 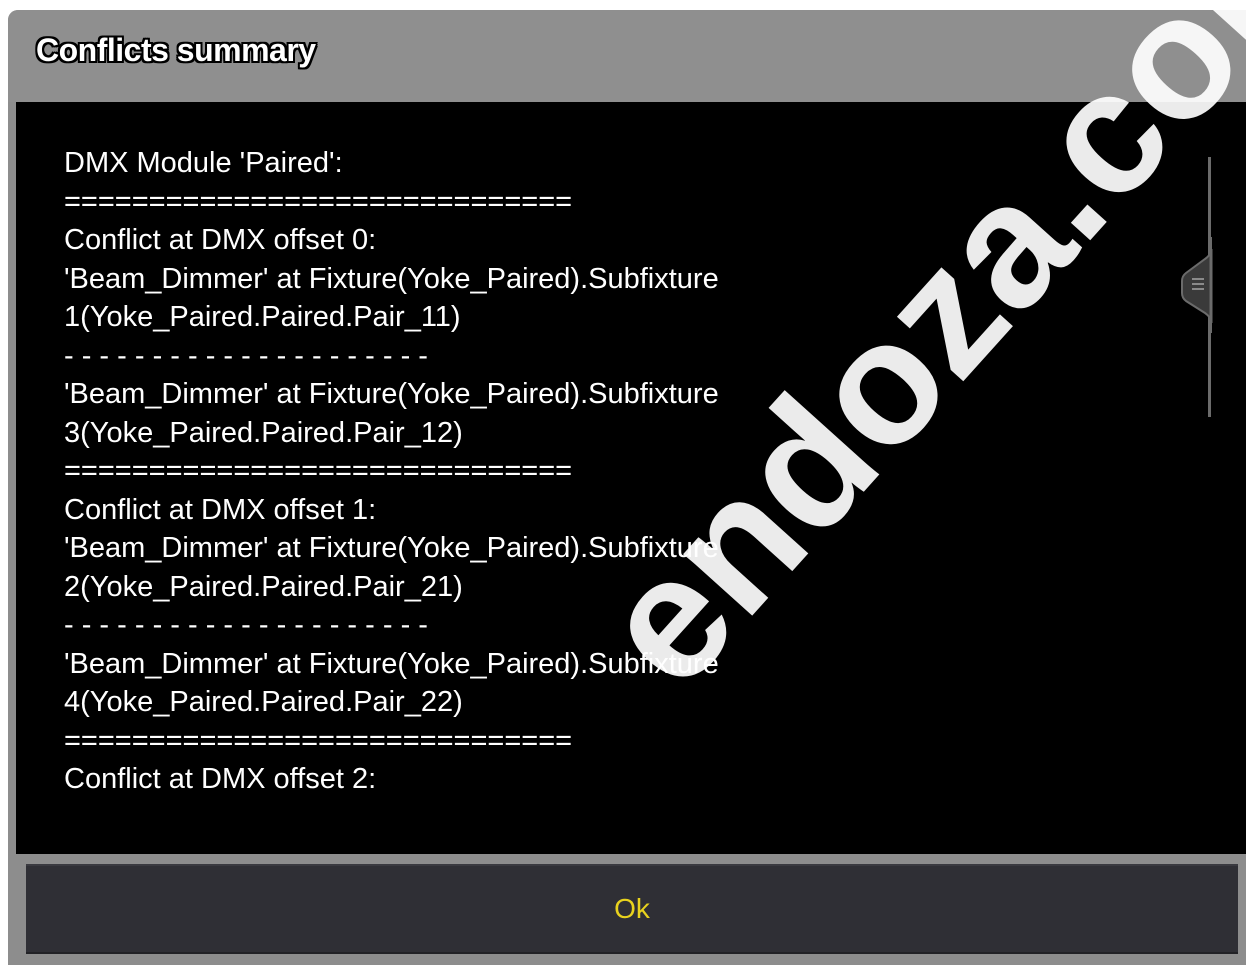 What do you see at coordinates (263, 702) in the screenshot?
I see `conflict-text-line: 4(Yoke_Paired.Paired.Pair_22)` at bounding box center [263, 702].